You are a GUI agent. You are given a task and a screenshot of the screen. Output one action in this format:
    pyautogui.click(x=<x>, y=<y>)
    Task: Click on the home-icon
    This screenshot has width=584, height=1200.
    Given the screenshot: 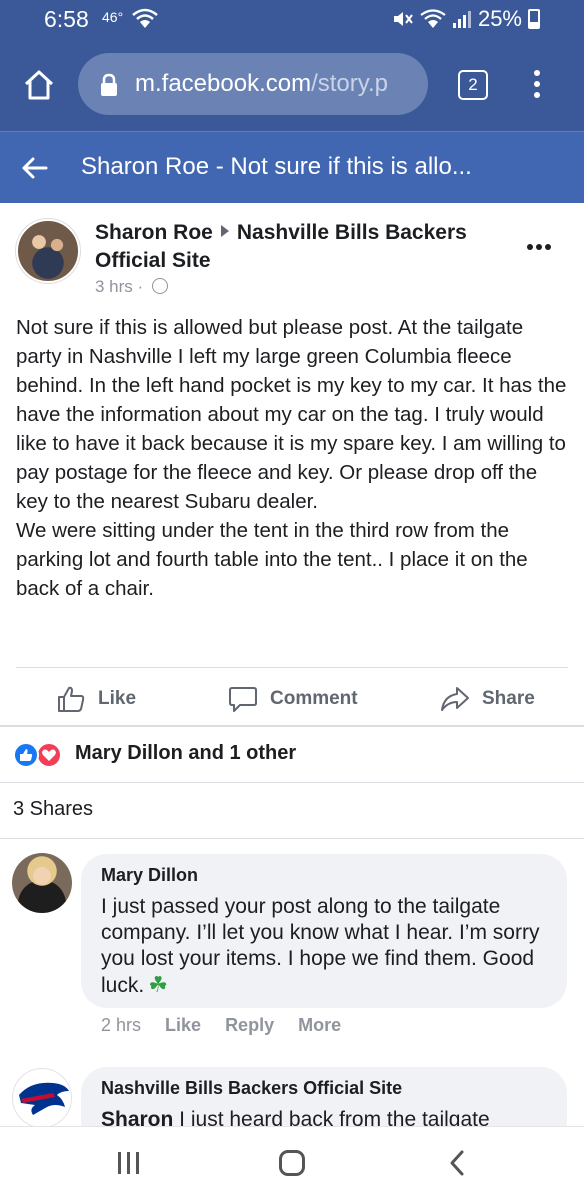 What is the action you would take?
    pyautogui.click(x=39, y=85)
    